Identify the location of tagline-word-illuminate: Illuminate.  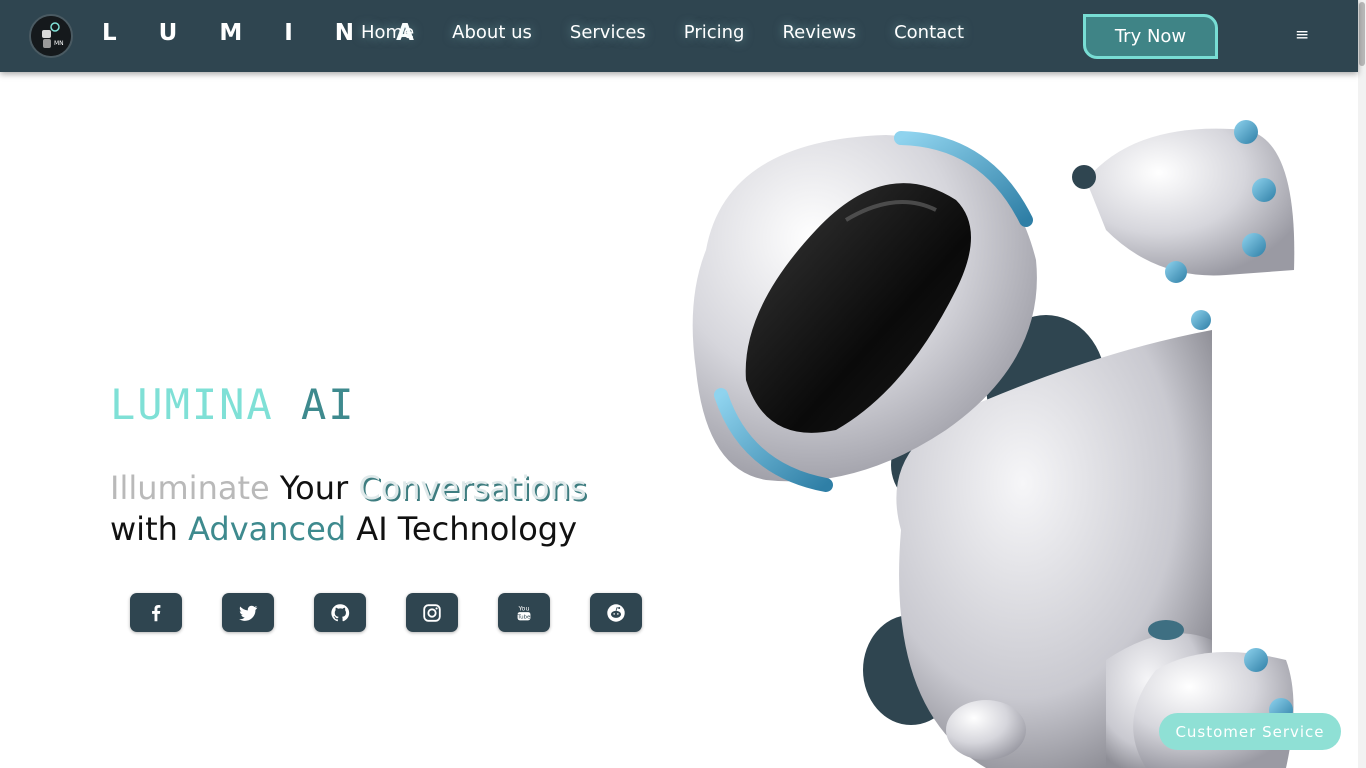
(190, 488).